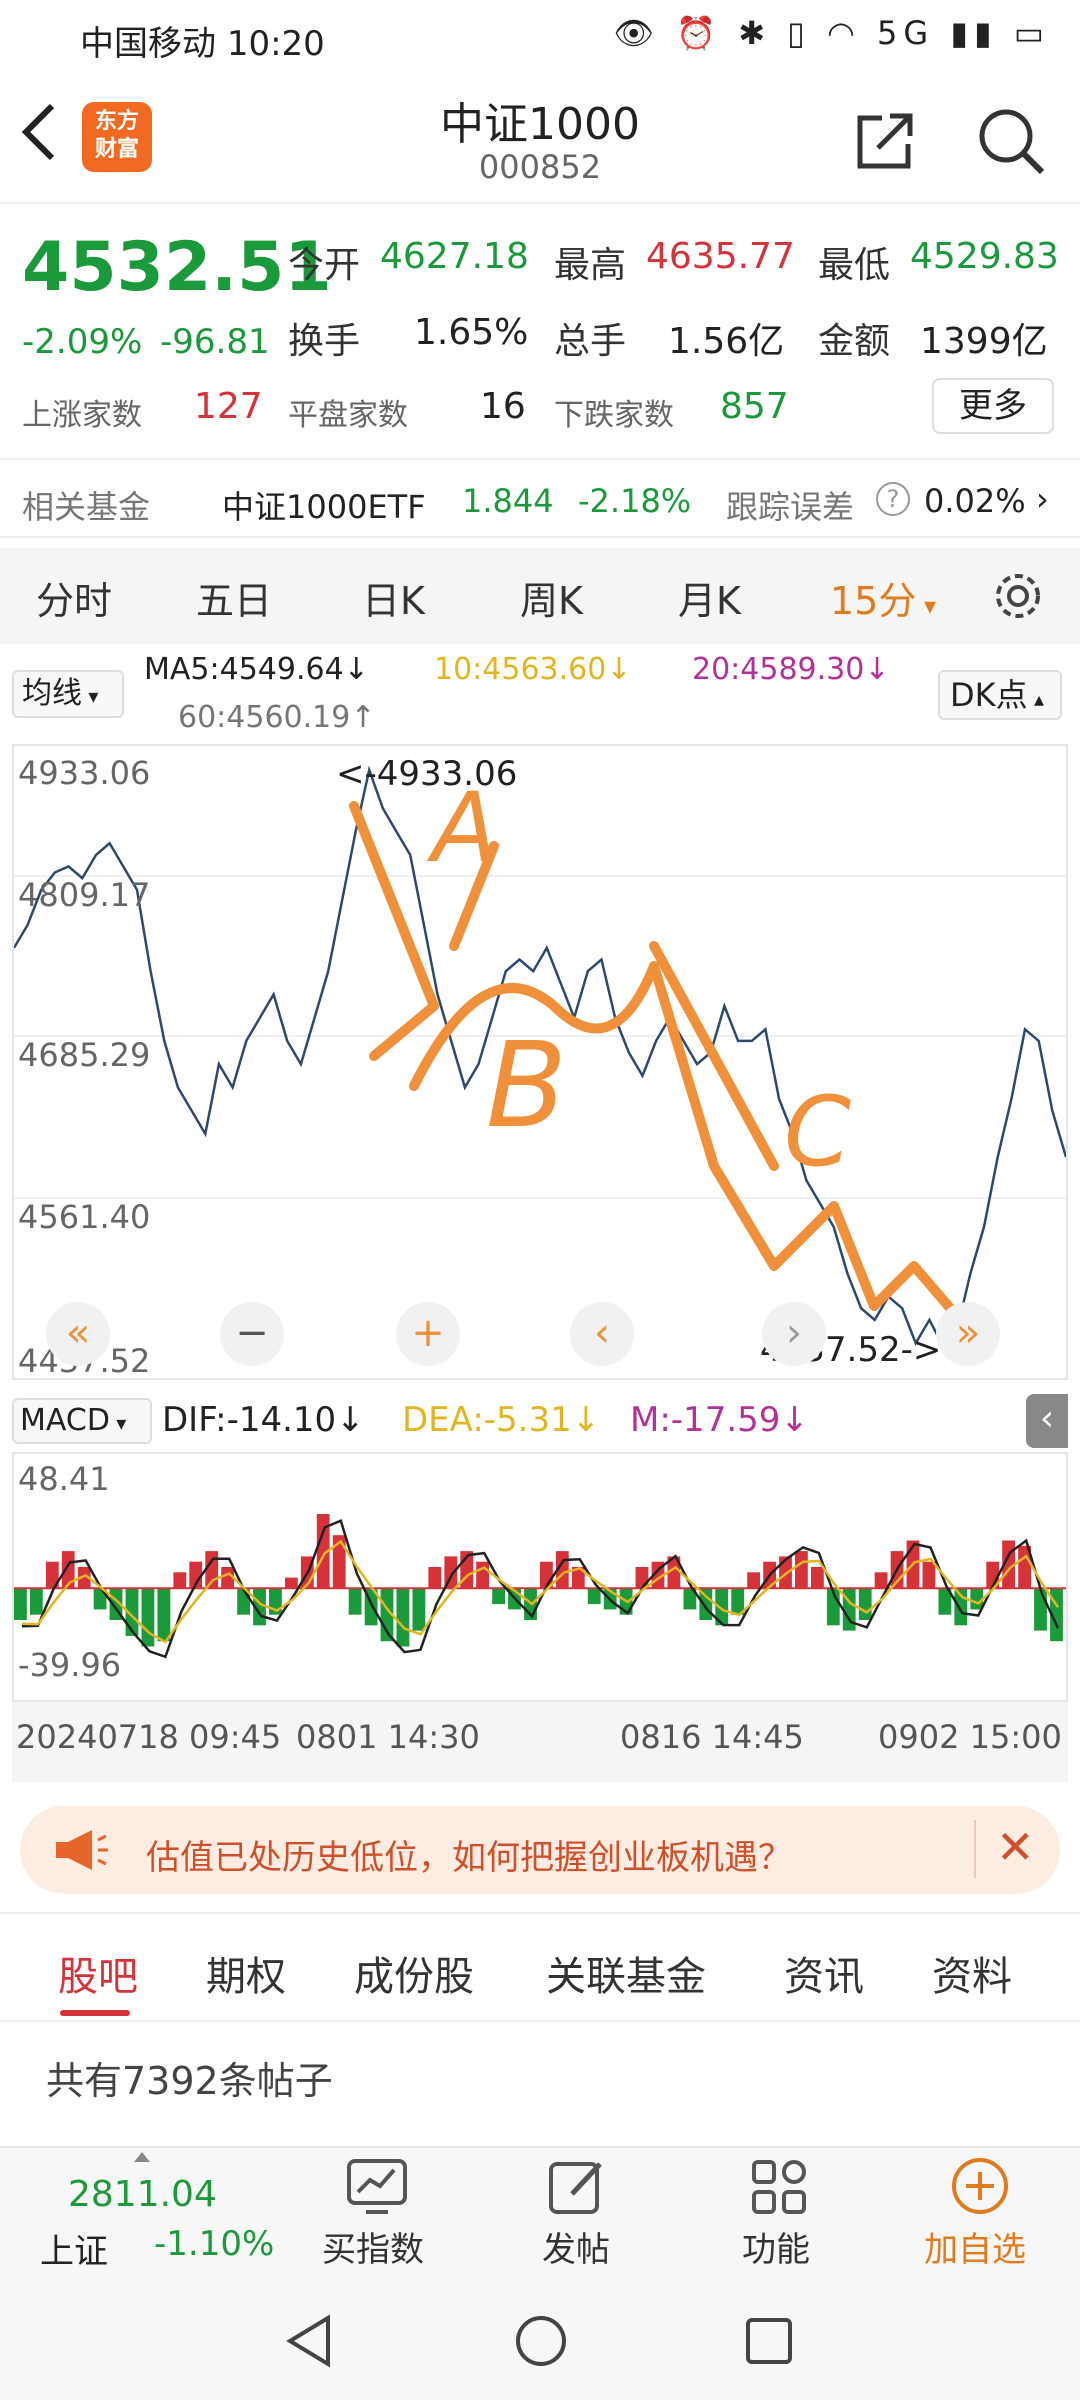 The width and height of the screenshot is (1080, 2400). Describe the element at coordinates (791, 669) in the screenshot. I see `ma20-value: 20:4589.30↓` at that location.